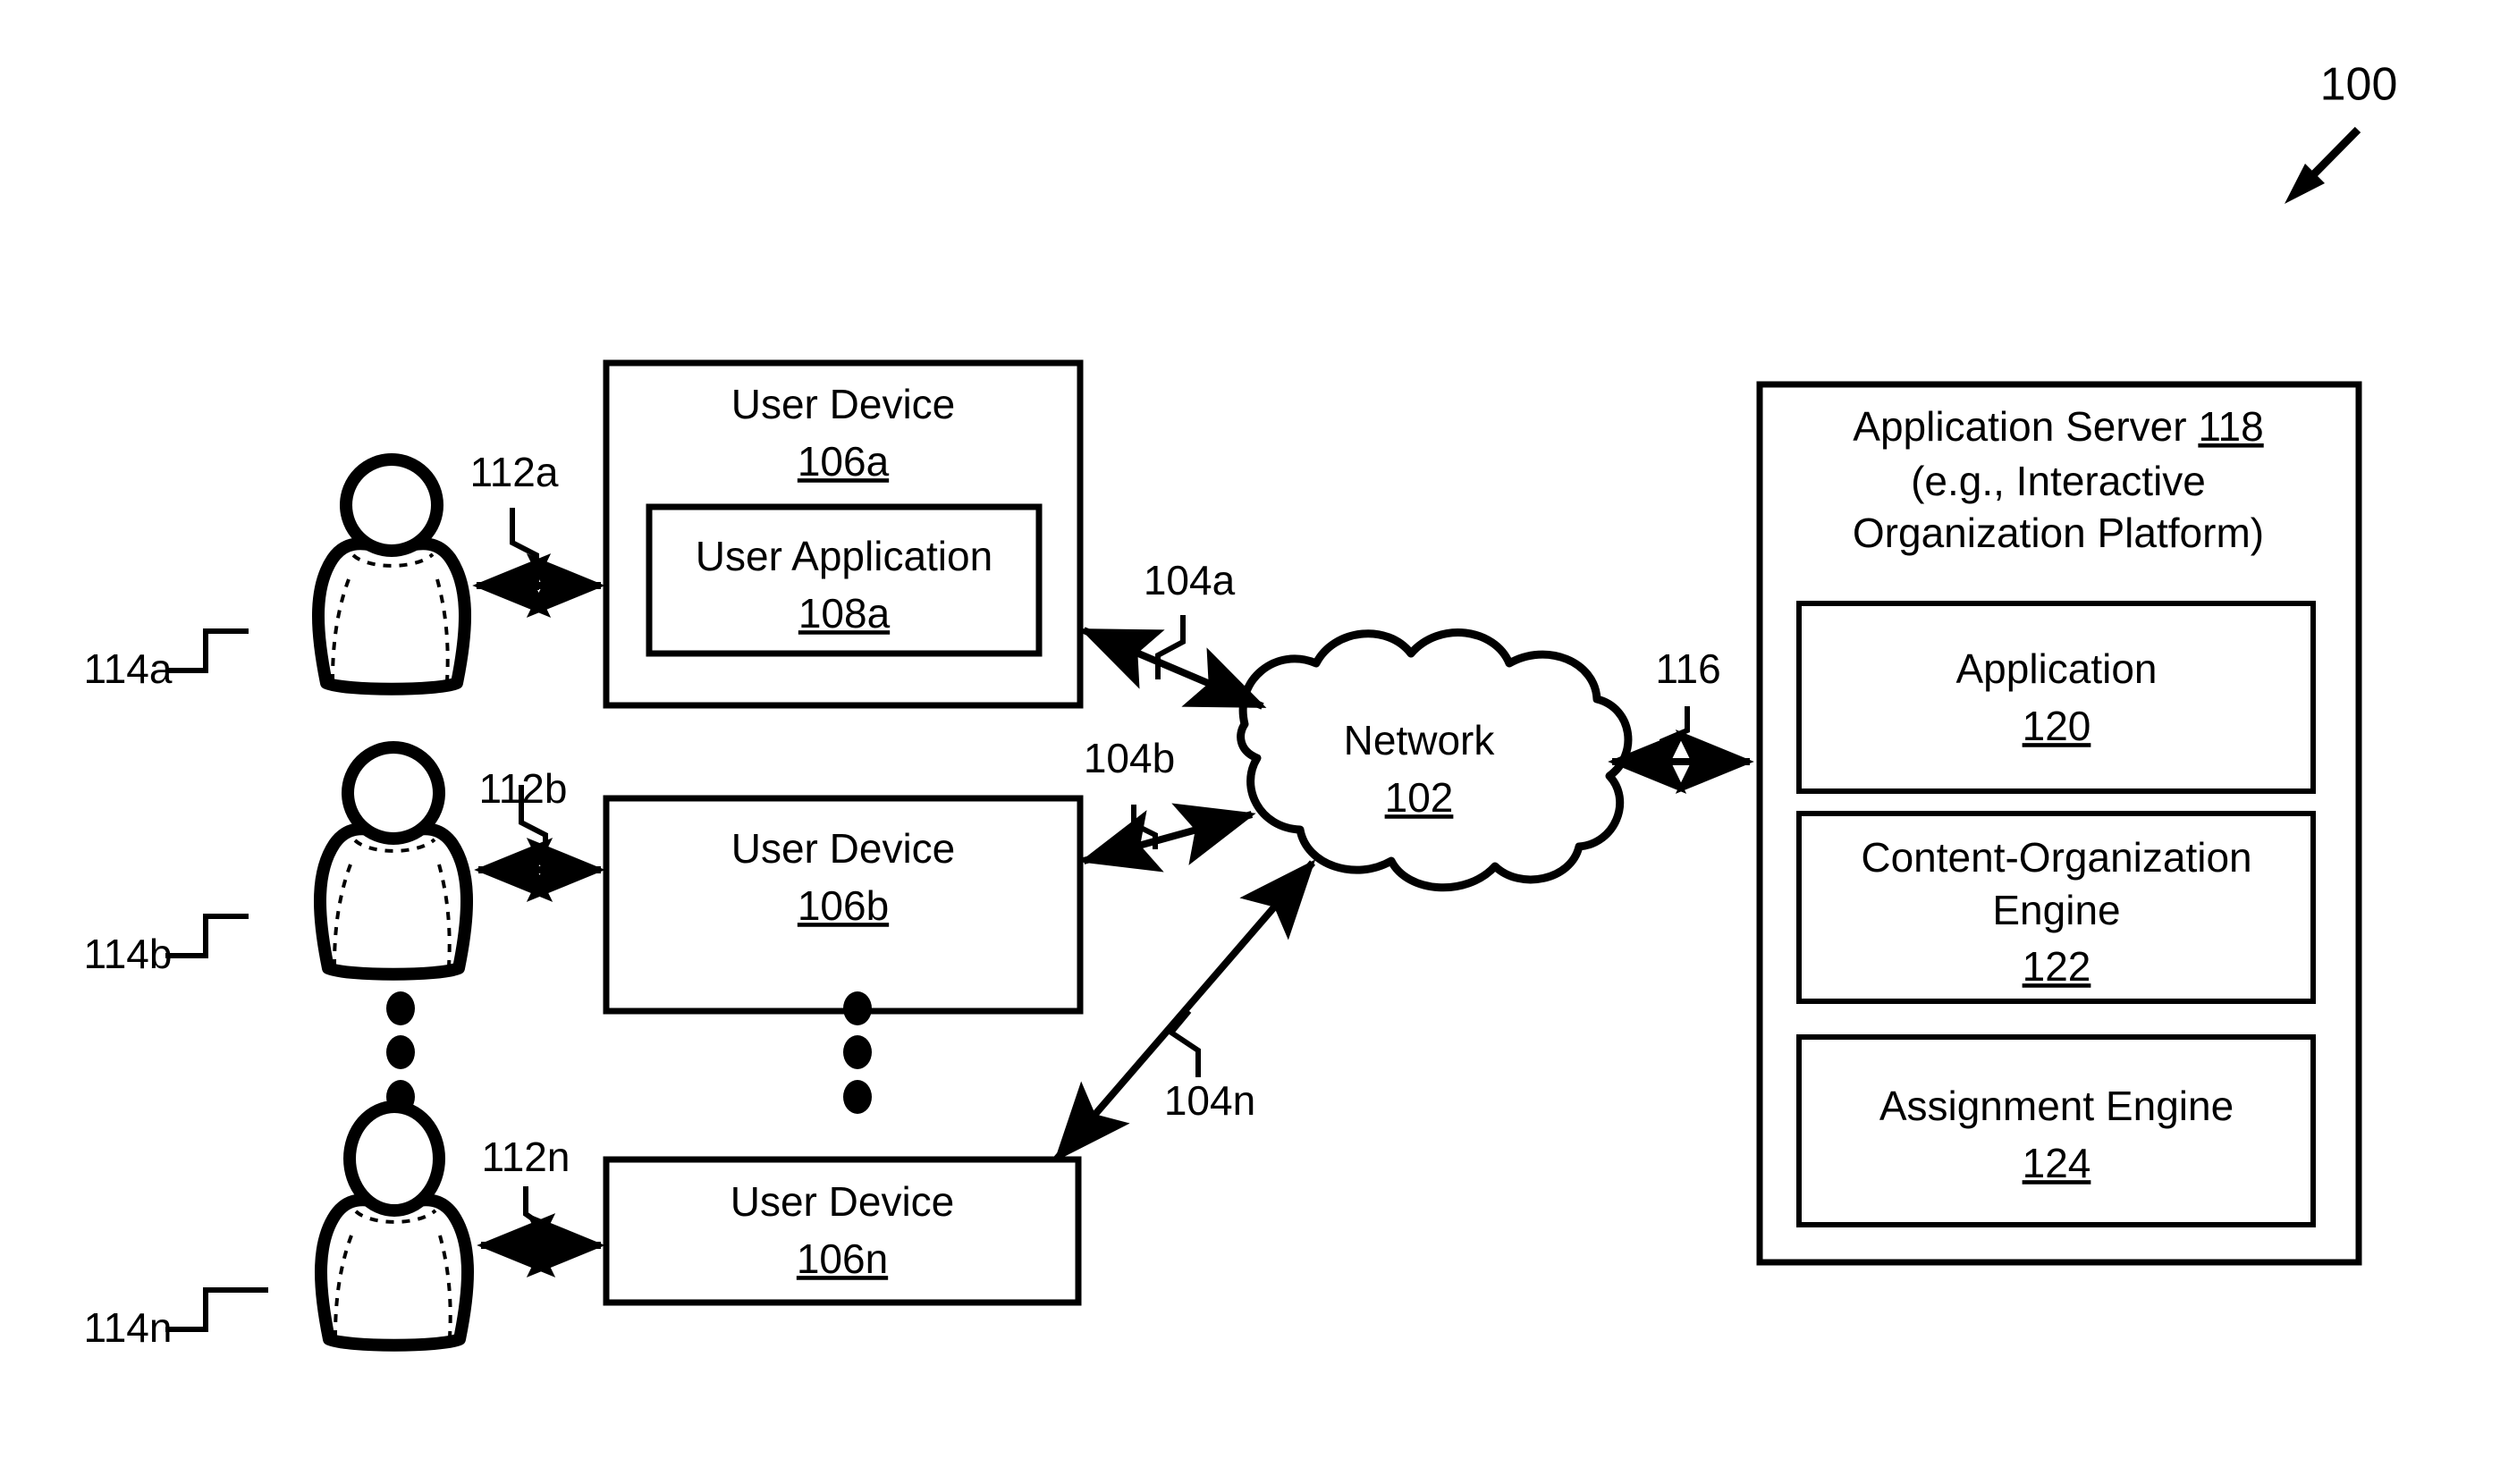 The width and height of the screenshot is (2517, 1484). What do you see at coordinates (2323, 165) in the screenshot?
I see `figure-callout-arrow-icon` at bounding box center [2323, 165].